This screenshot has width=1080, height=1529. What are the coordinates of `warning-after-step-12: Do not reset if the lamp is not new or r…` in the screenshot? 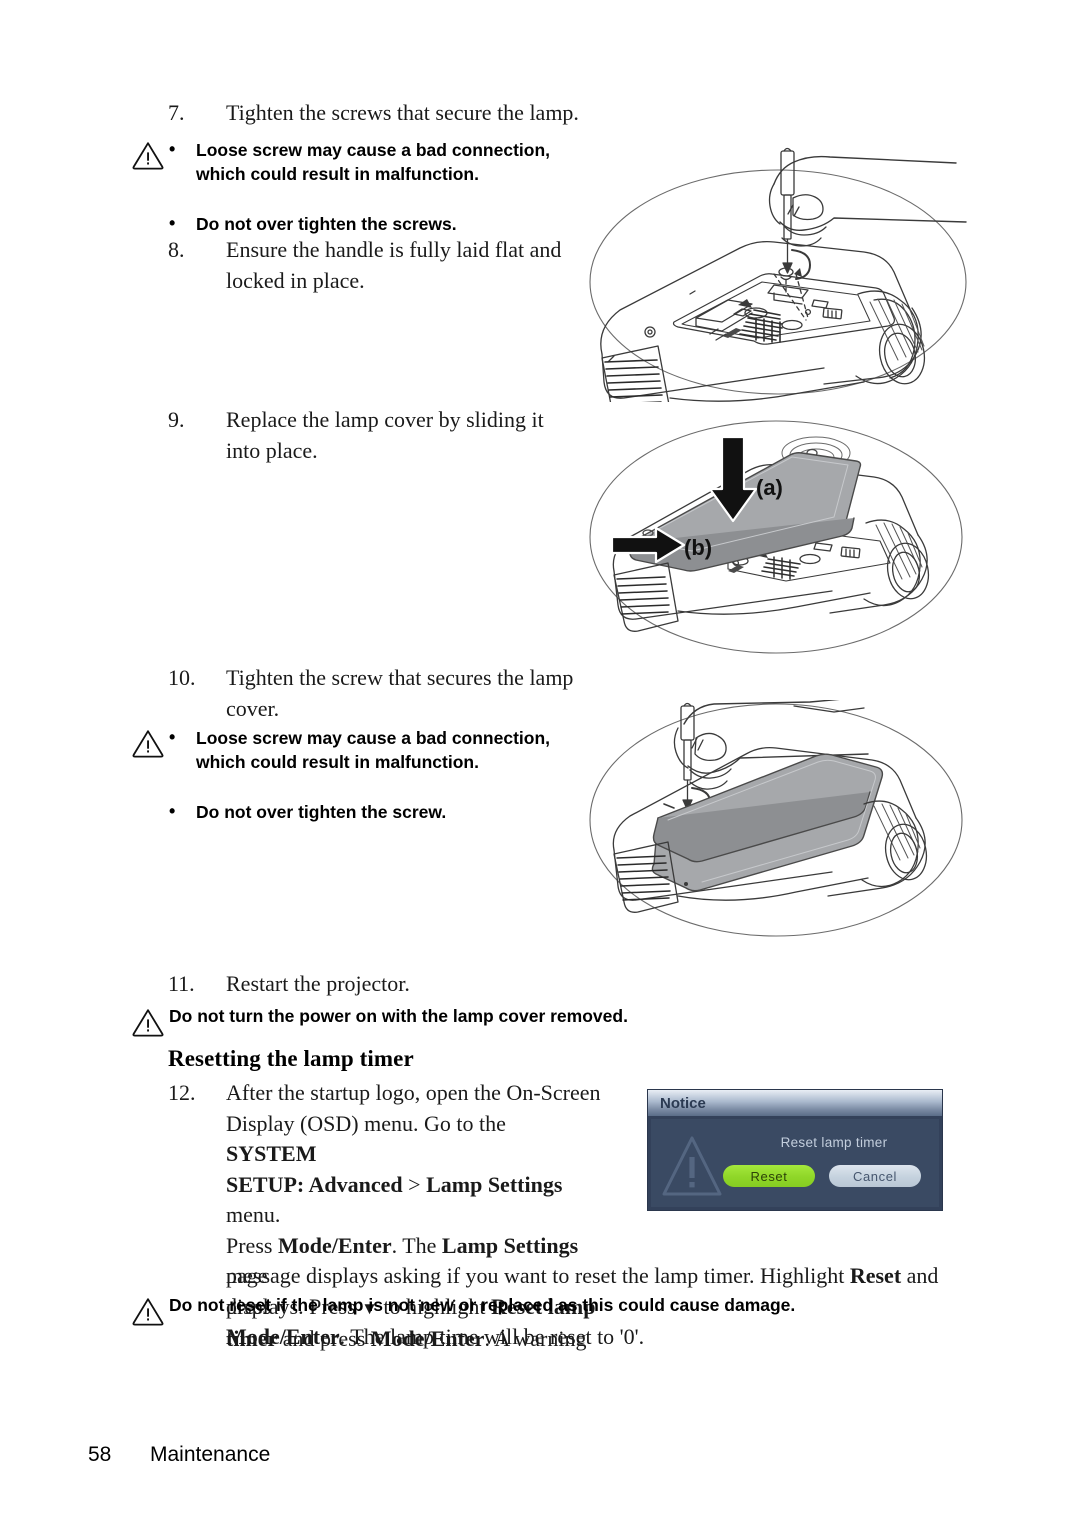 It's located at (531, 1310).